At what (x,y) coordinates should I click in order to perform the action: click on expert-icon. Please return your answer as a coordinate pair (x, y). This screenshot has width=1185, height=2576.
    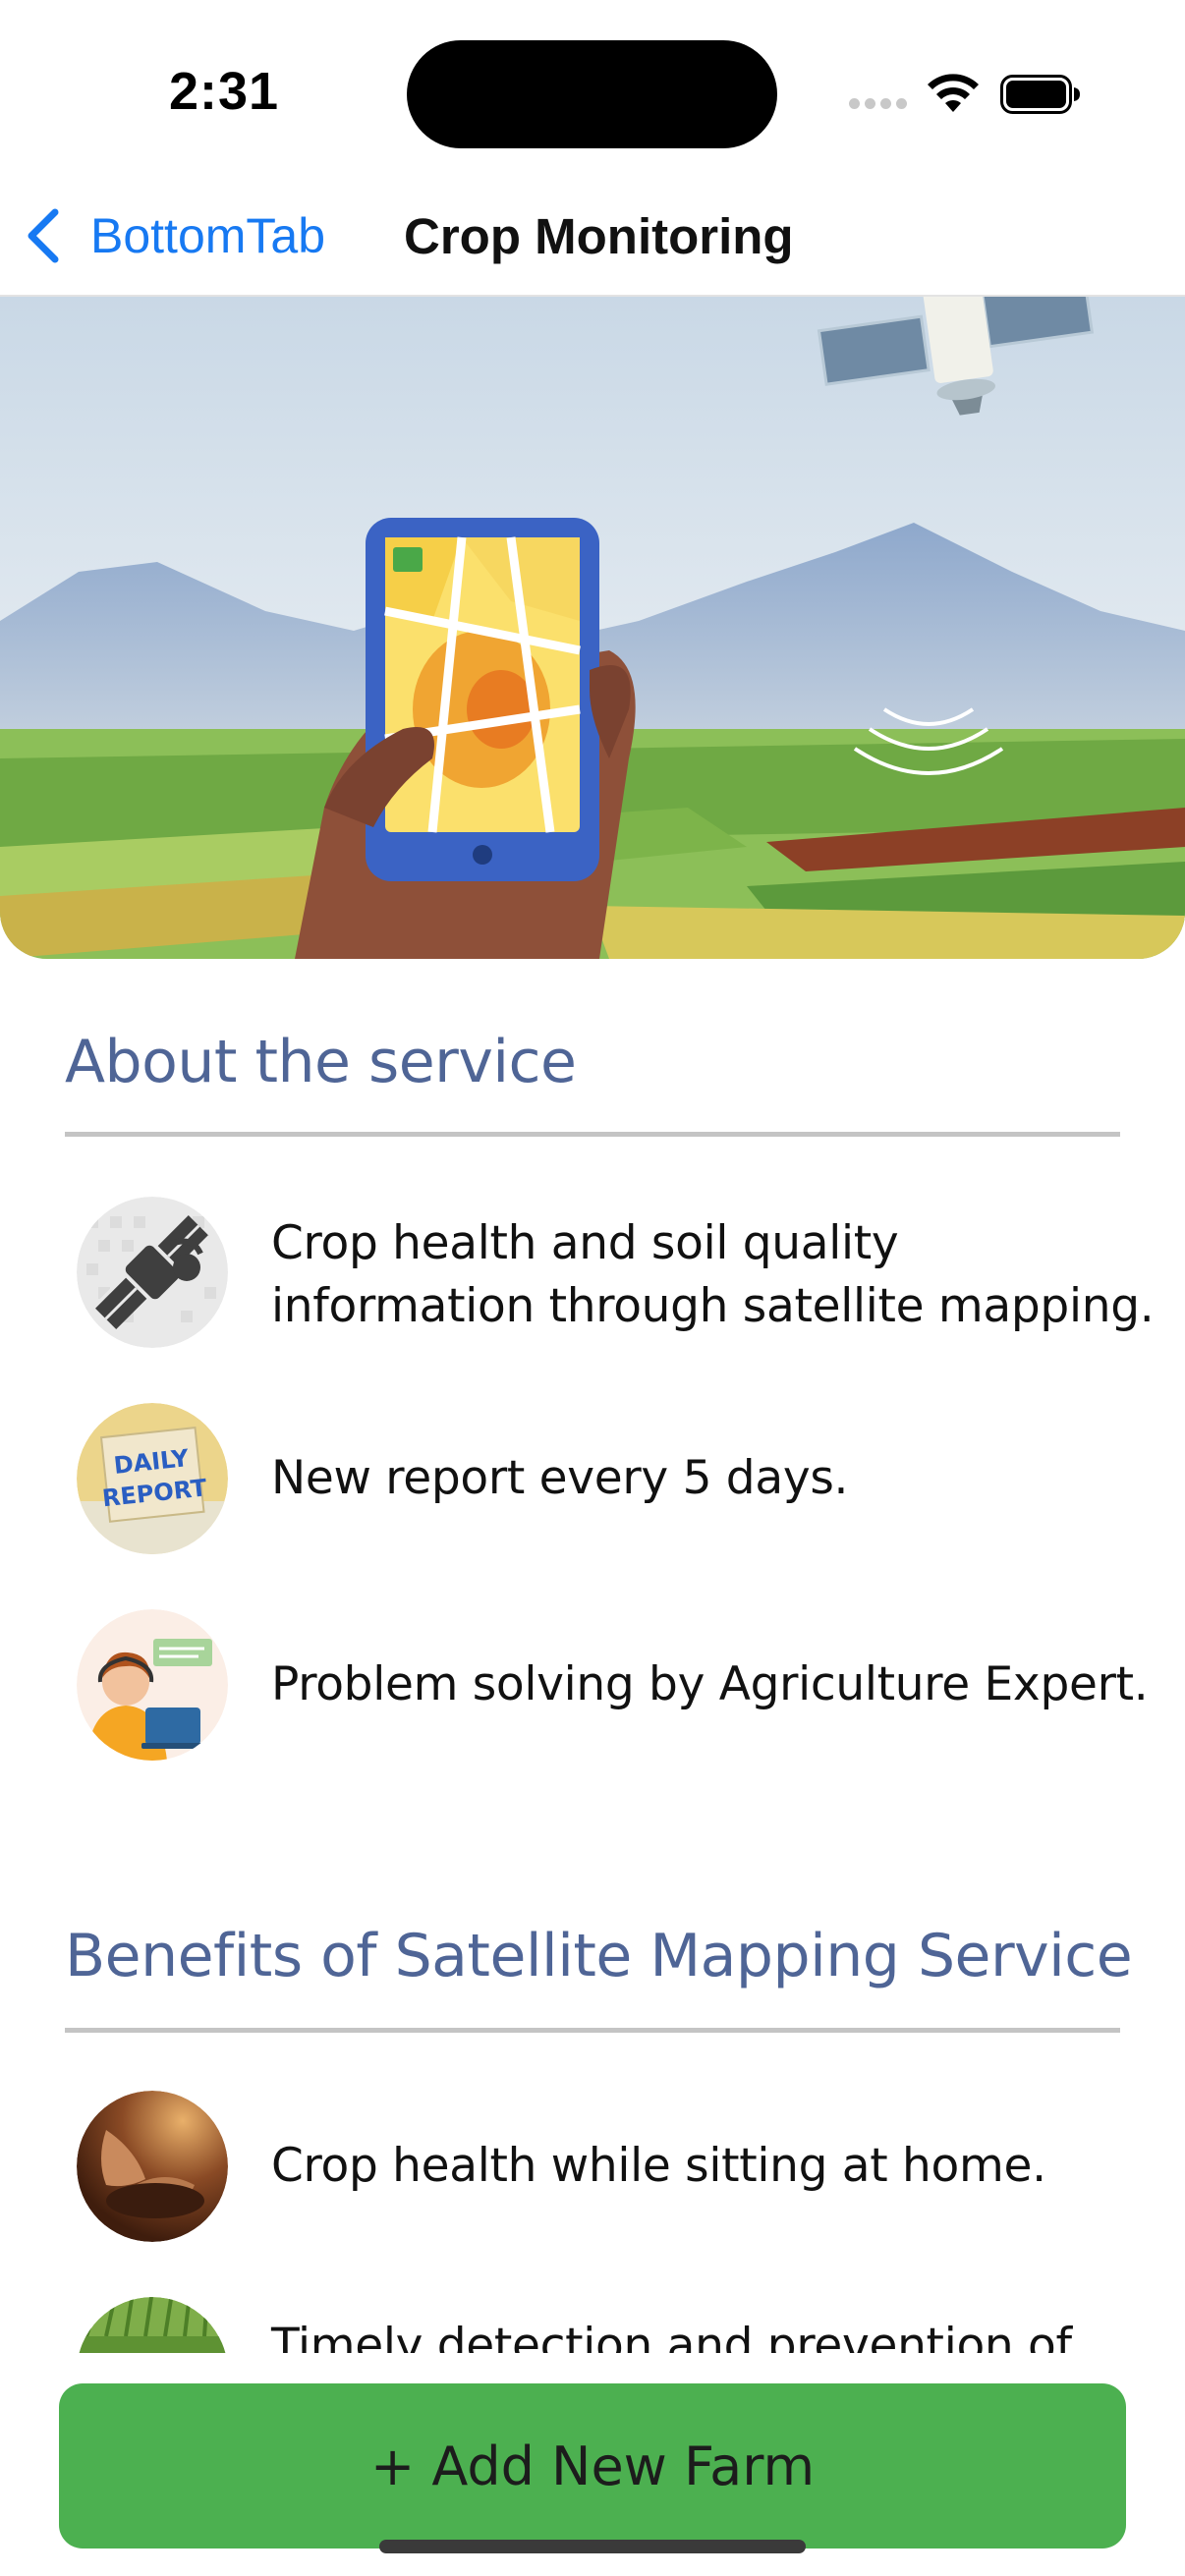
    Looking at the image, I should click on (152, 1685).